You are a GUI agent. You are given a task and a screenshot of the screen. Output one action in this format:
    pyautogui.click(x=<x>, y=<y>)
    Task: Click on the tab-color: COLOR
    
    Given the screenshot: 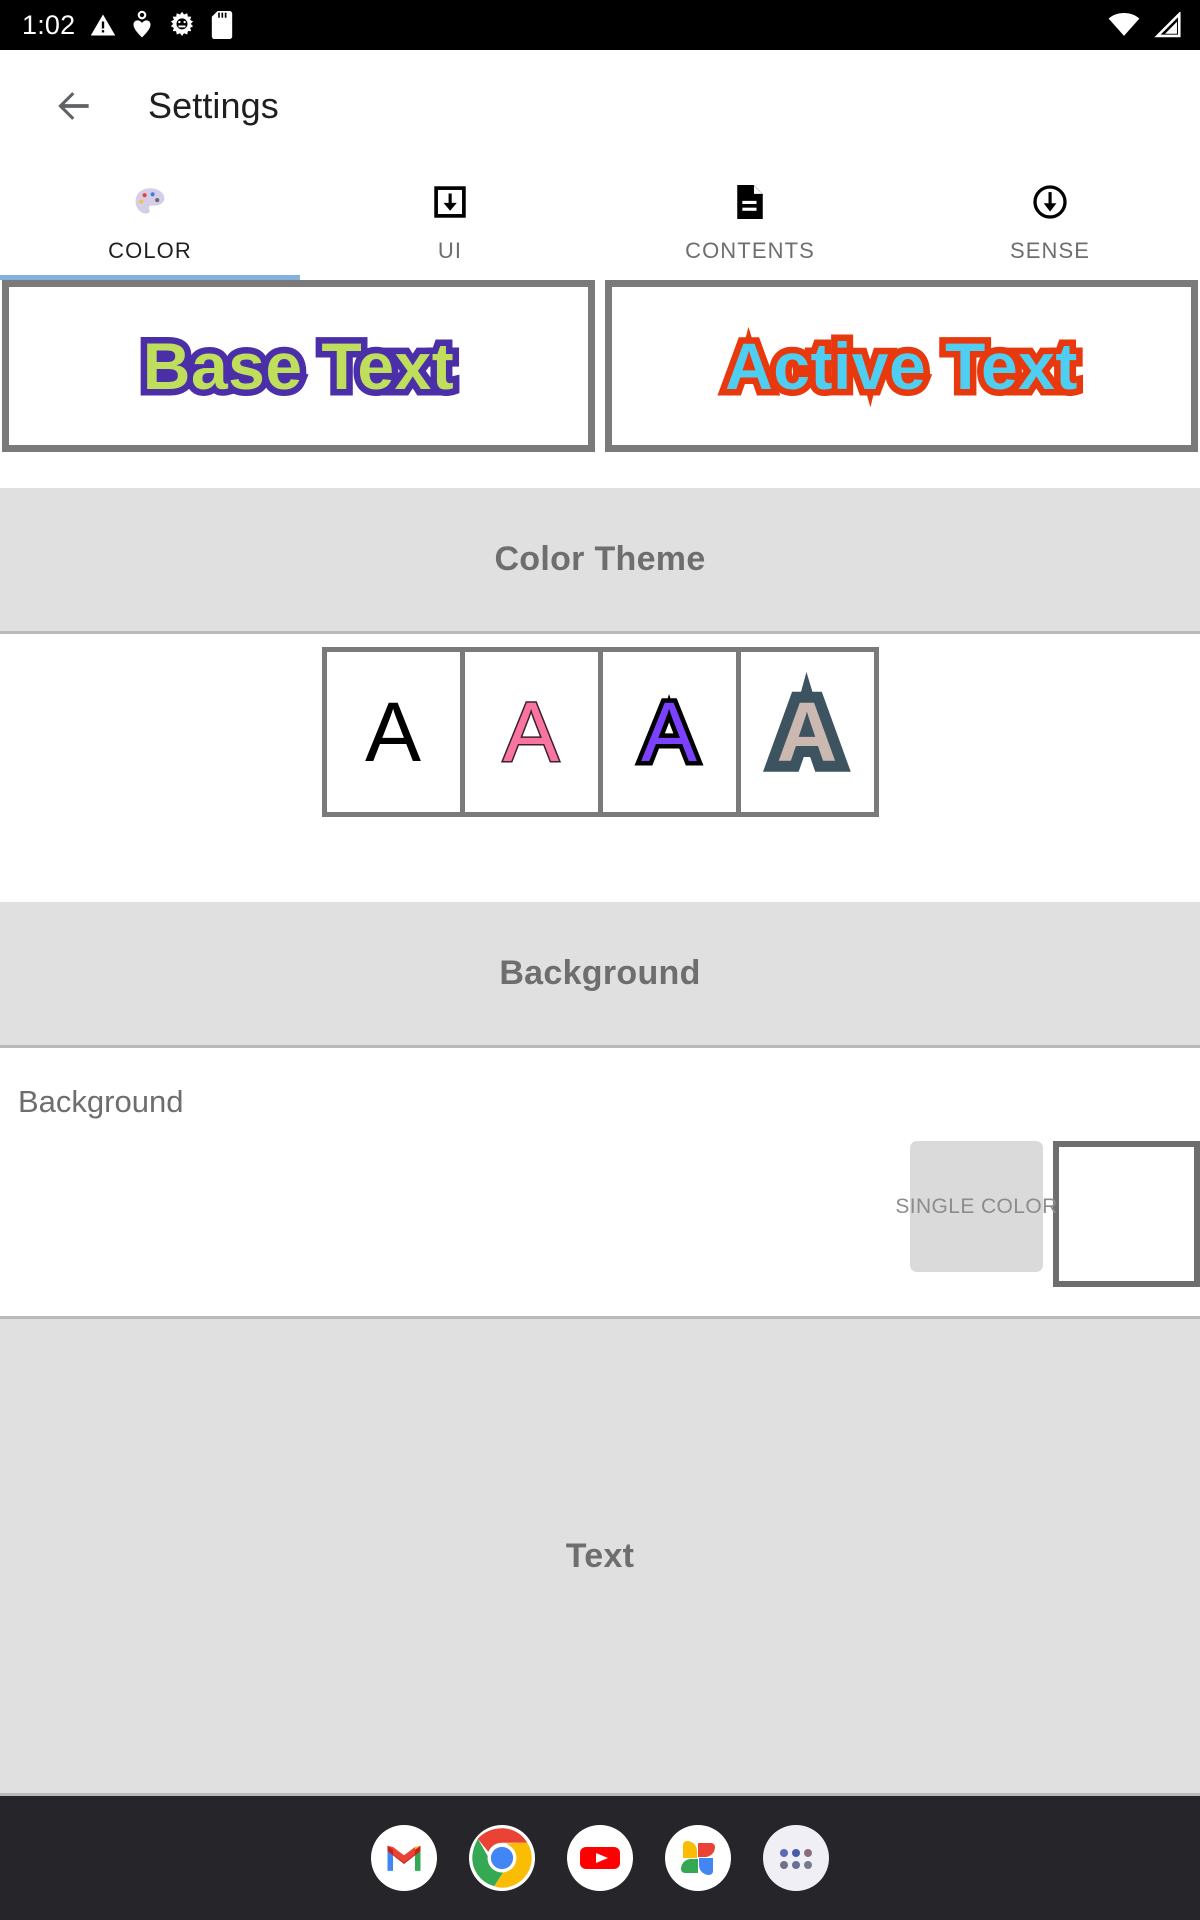 What is the action you would take?
    pyautogui.click(x=150, y=221)
    